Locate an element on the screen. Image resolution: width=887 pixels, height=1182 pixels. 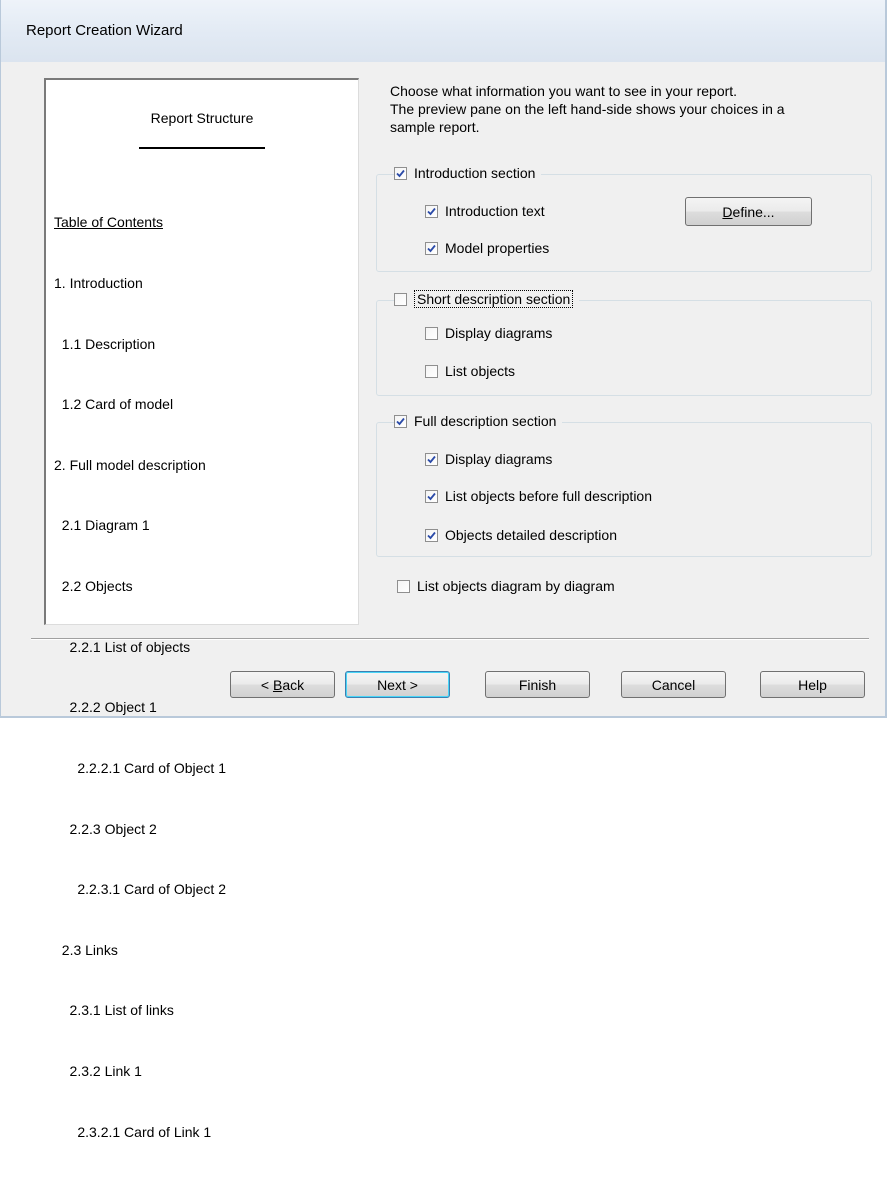
model-properties-label: Model properties is located at coordinates (497, 248).